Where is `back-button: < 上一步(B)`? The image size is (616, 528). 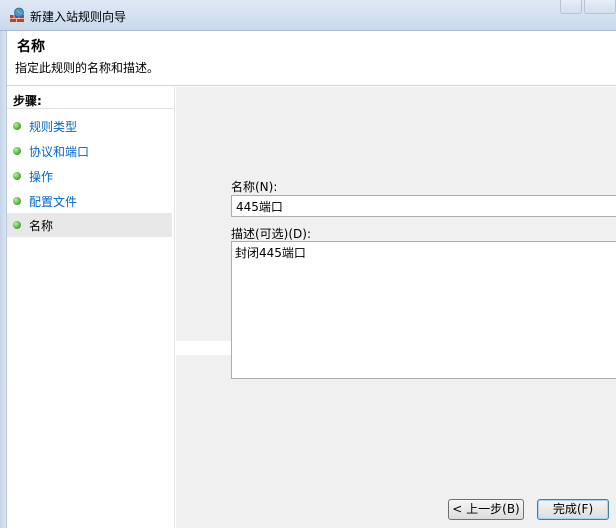 back-button: < 上一步(B) is located at coordinates (486, 509).